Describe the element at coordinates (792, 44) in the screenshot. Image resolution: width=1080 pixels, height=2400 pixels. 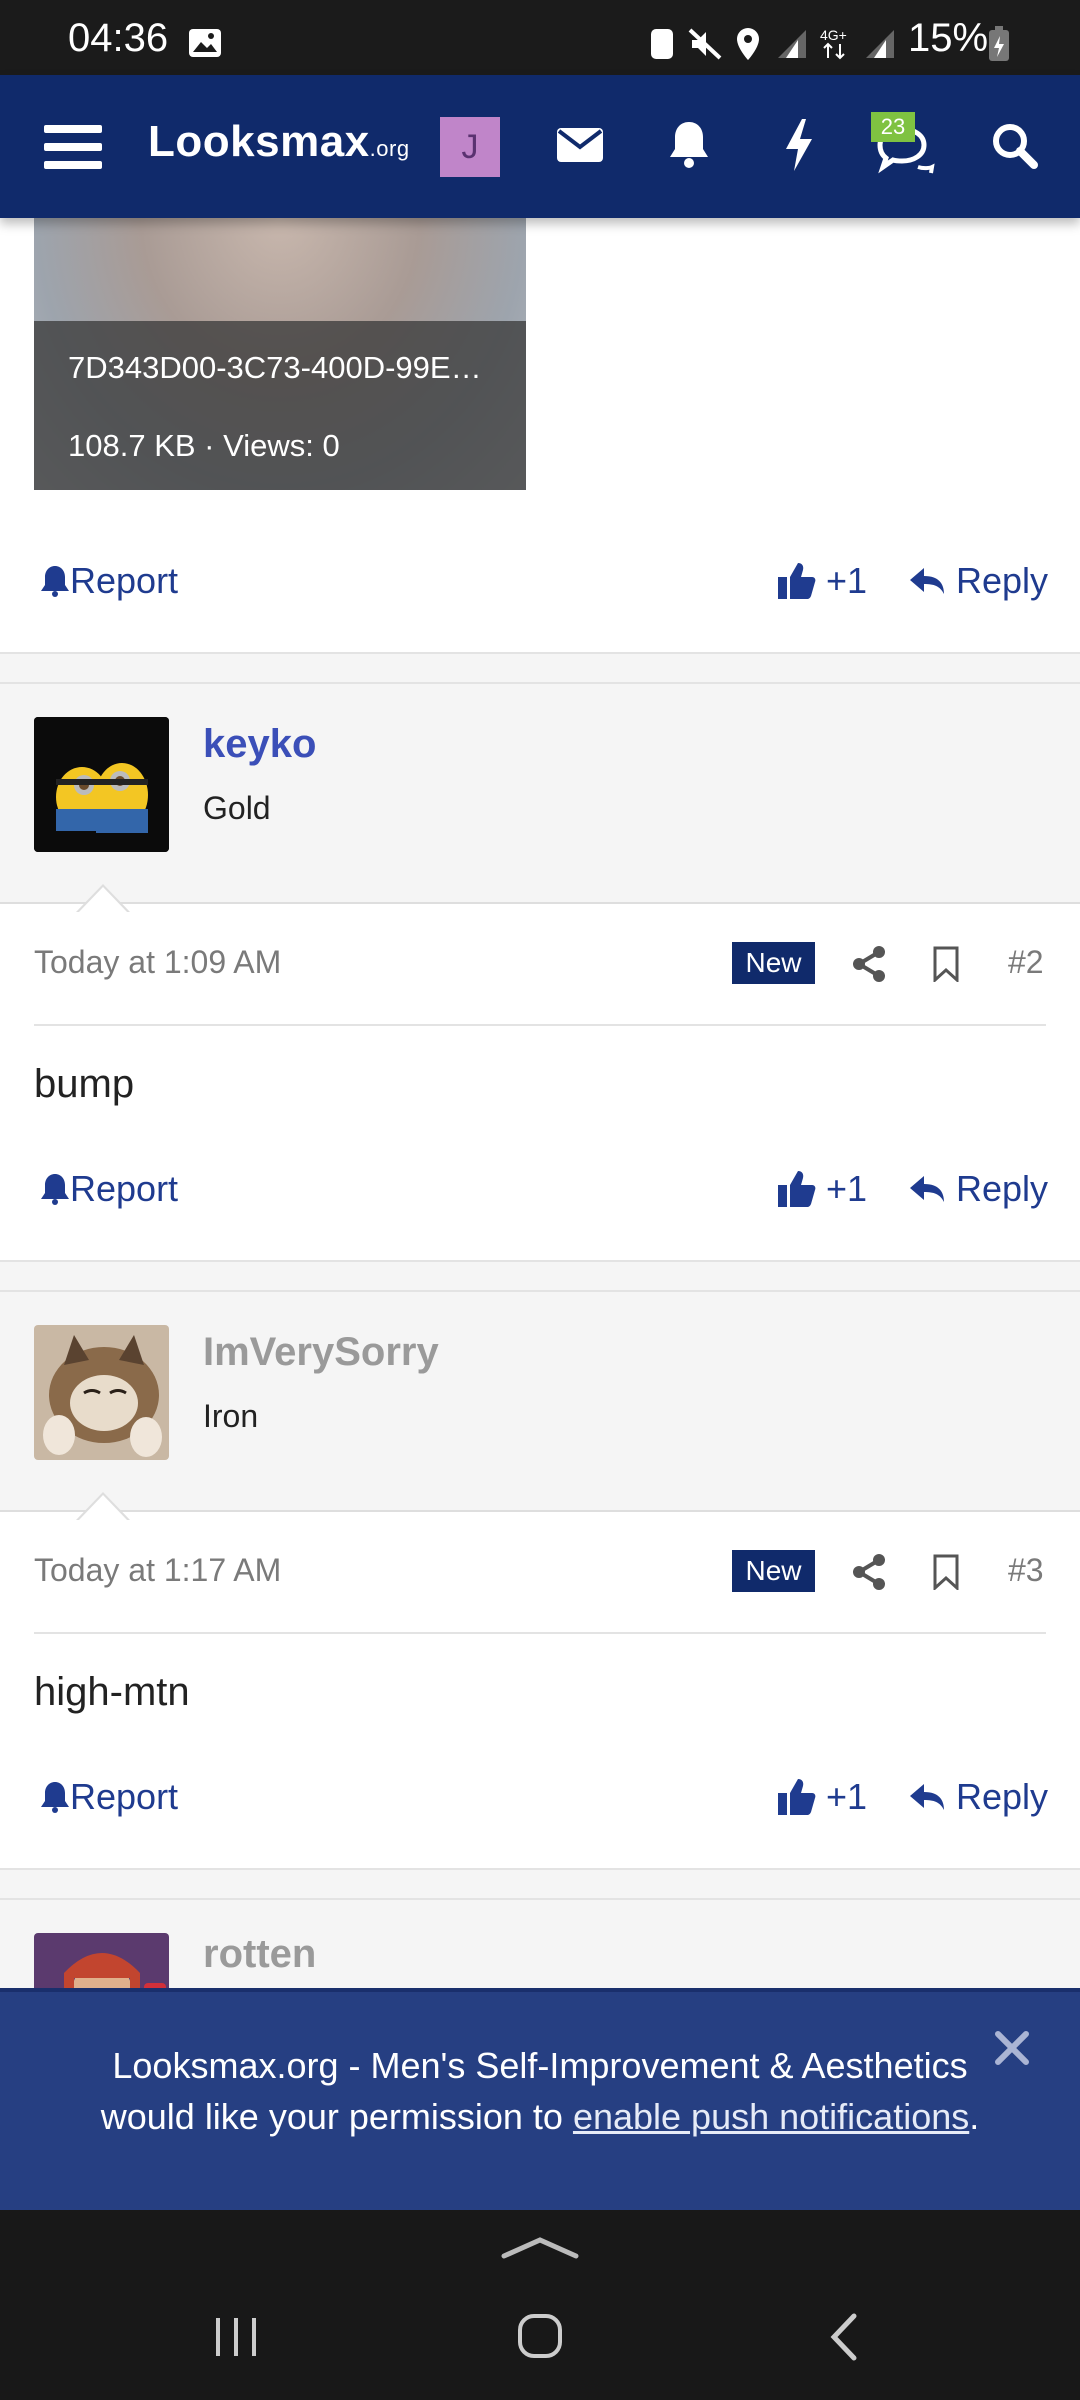
I see `signal-icon` at that location.